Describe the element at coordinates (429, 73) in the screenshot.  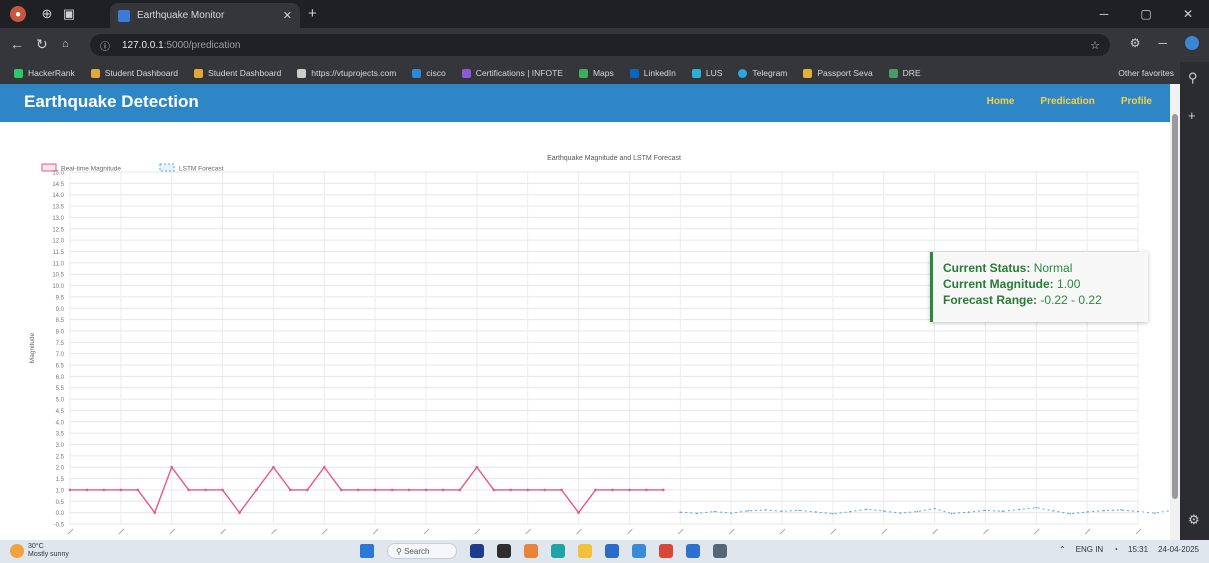
I see `bookmark-item: cisco` at that location.